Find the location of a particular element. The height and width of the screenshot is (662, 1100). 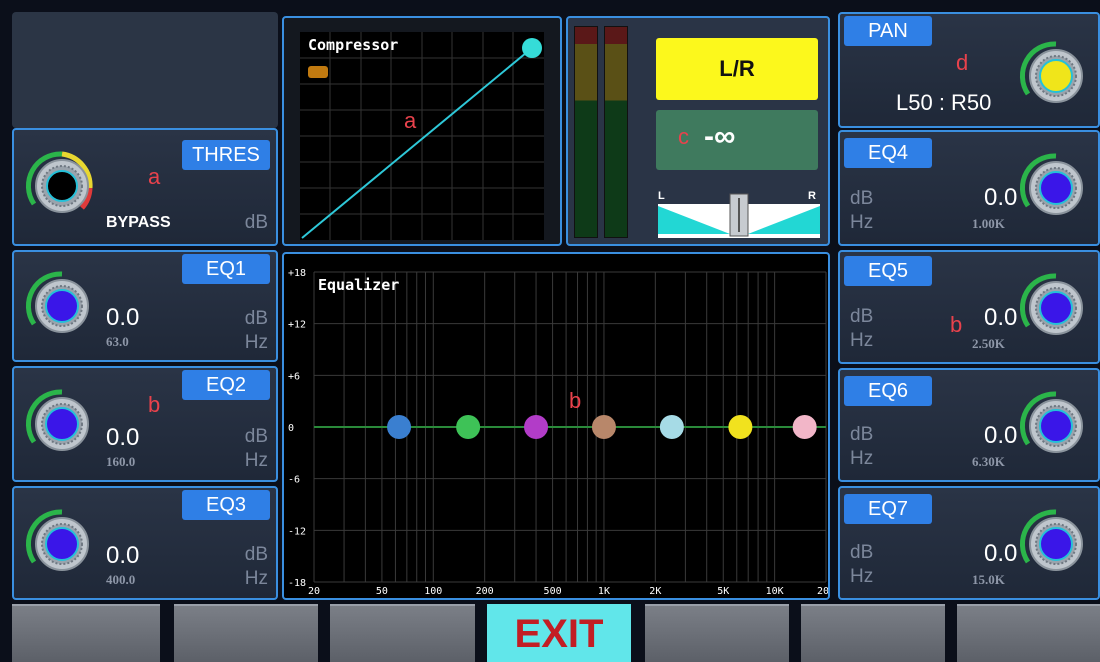

thres-annotation: a is located at coordinates (154, 176).